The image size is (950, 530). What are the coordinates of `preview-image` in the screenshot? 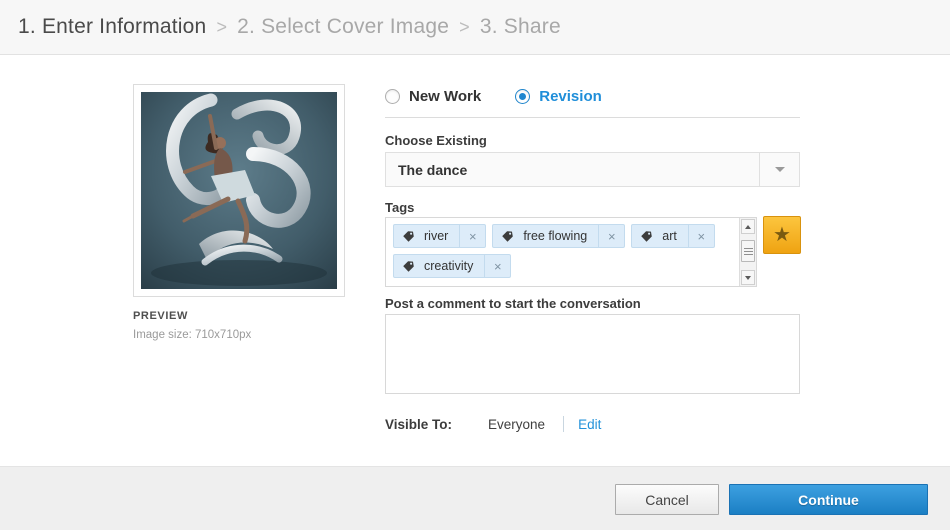 It's located at (239, 190).